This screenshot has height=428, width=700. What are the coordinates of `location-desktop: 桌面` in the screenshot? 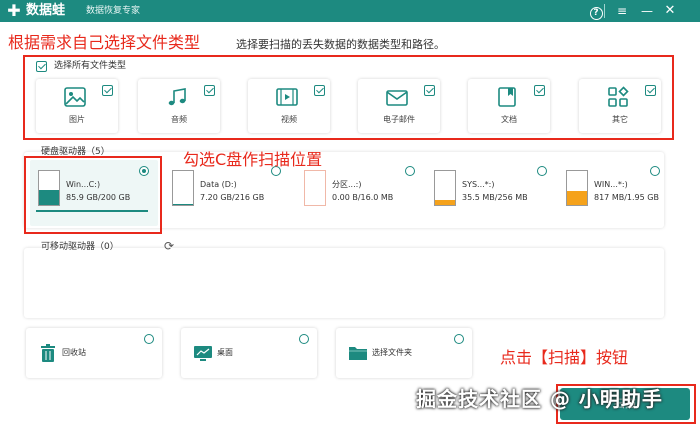 It's located at (249, 353).